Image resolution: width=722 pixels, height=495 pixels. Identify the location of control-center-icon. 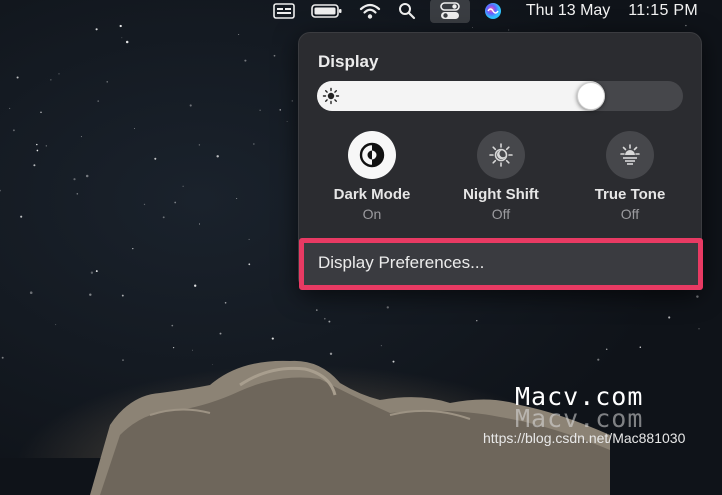
(449, 11).